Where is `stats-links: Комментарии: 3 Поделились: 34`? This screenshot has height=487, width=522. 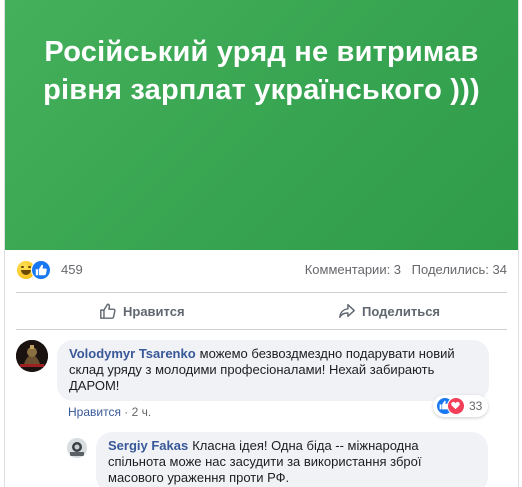
stats-links: Комментарии: 3 Поделились: 34 is located at coordinates (406, 269).